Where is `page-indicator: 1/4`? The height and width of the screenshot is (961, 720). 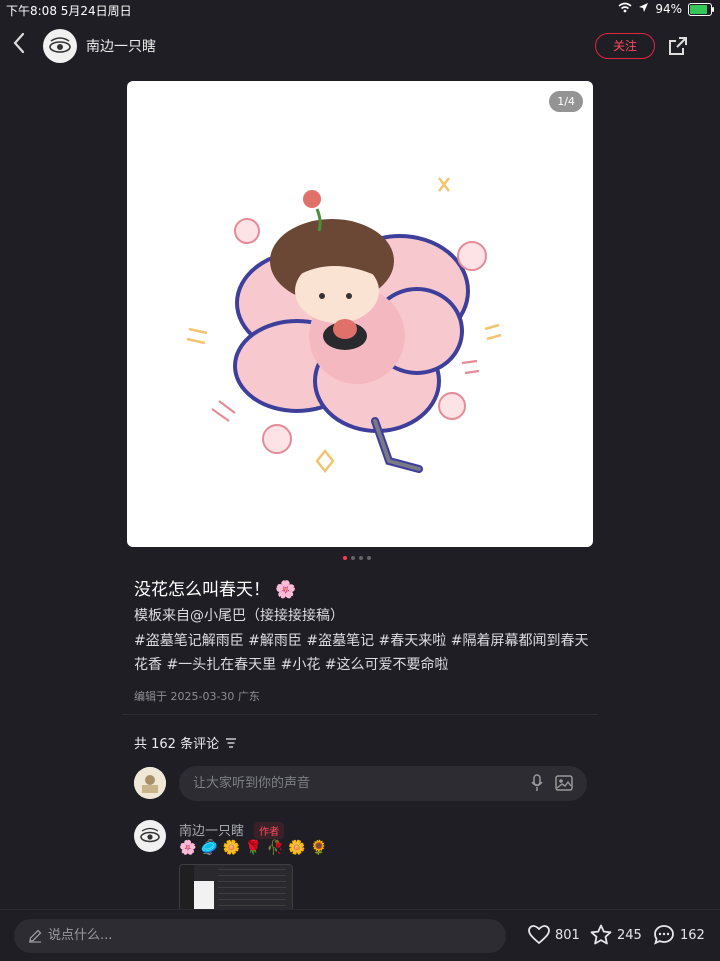
page-indicator: 1/4 is located at coordinates (566, 101).